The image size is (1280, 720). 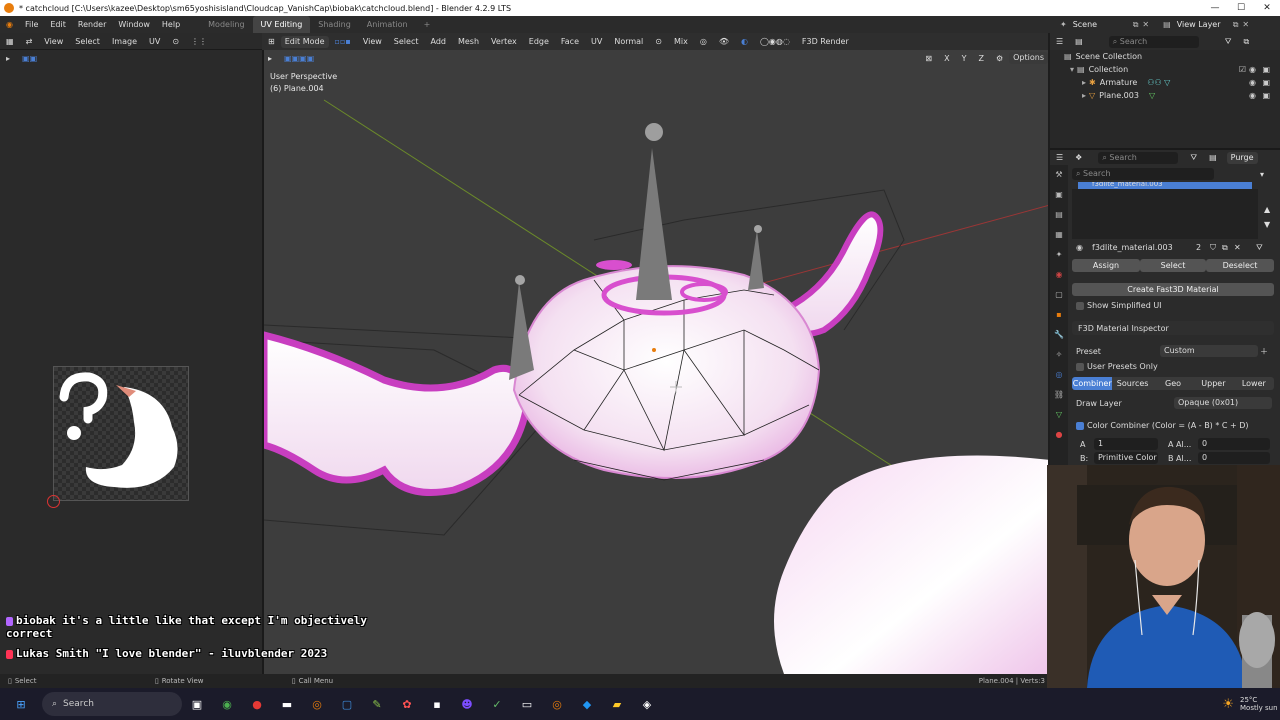 What do you see at coordinates (1242, 157) in the screenshot?
I see `purge-button: Purge` at bounding box center [1242, 157].